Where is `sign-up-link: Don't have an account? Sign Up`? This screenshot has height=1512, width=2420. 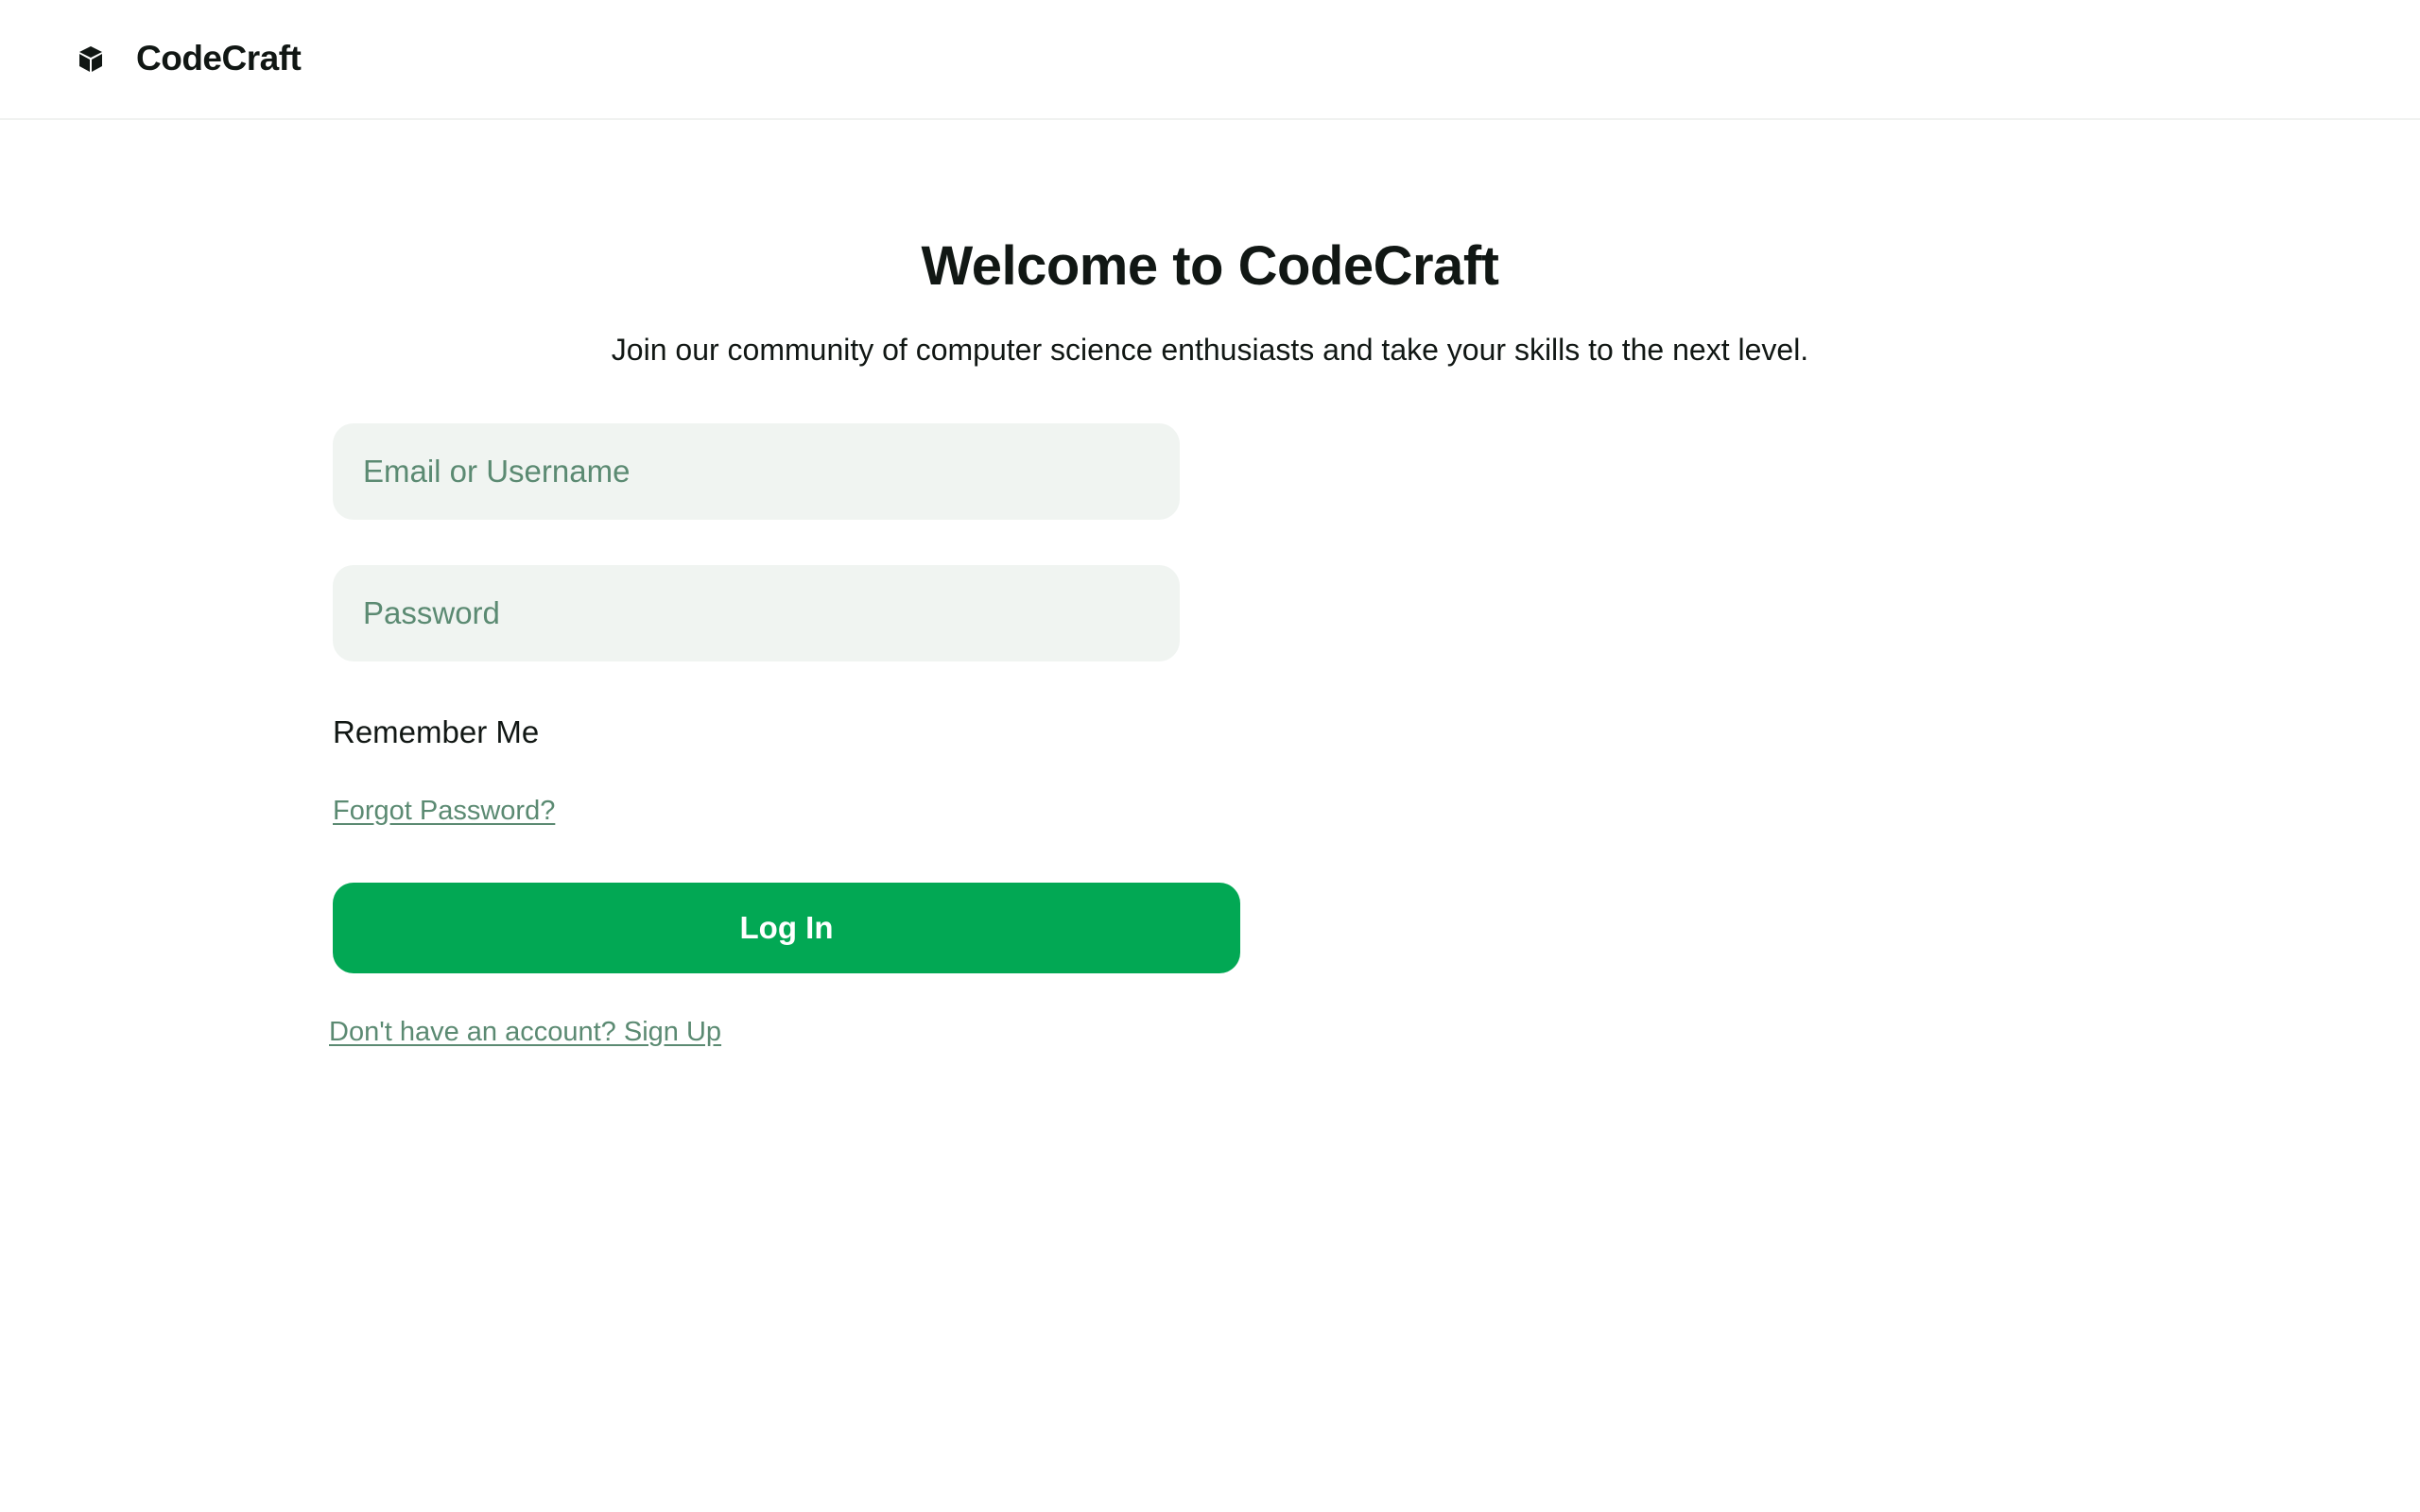 sign-up-link: Don't have an account? Sign Up is located at coordinates (525, 1032).